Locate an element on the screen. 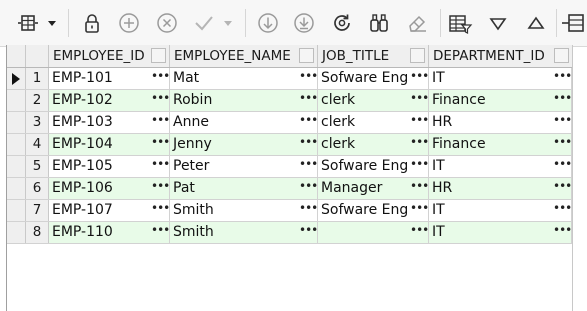  row-number: 7 is located at coordinates (37, 210).